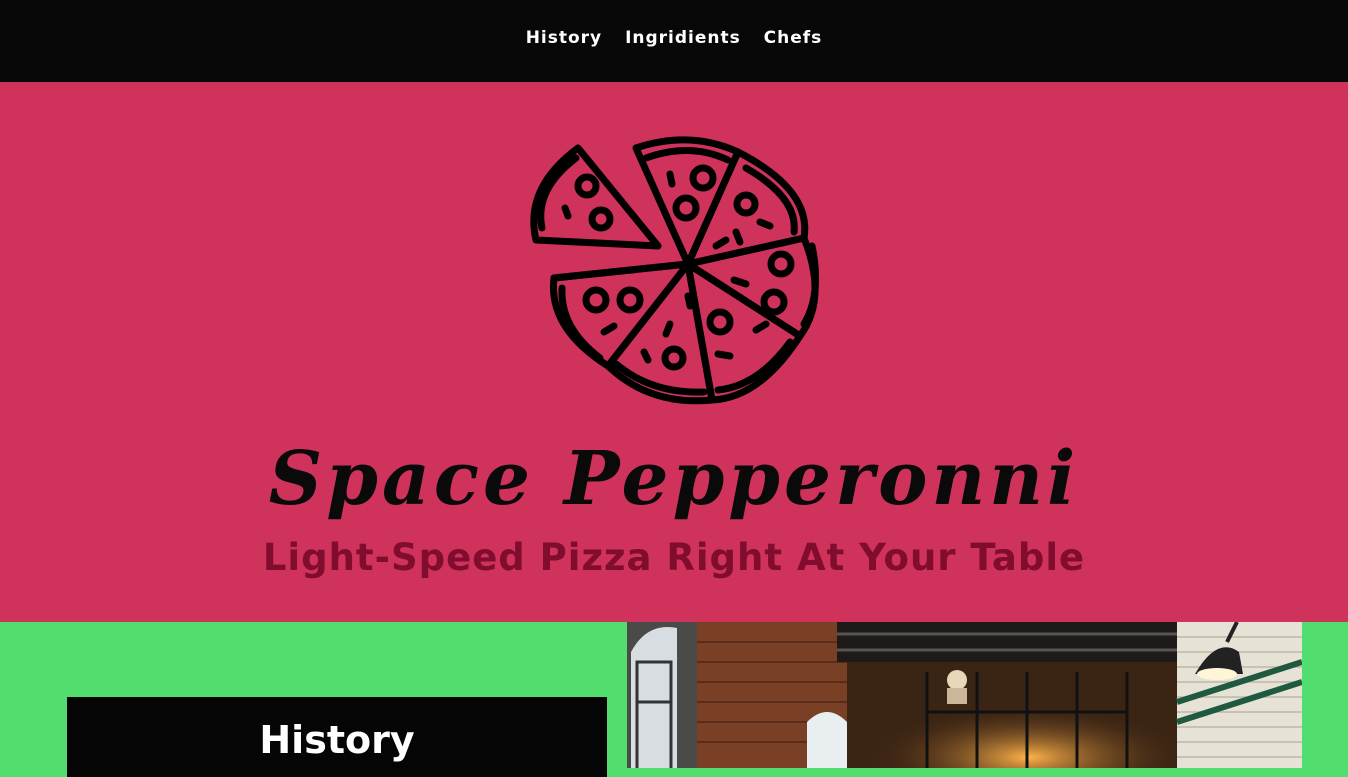  I want to click on top-navbar: History Ingridients Chefs, so click(674, 41).